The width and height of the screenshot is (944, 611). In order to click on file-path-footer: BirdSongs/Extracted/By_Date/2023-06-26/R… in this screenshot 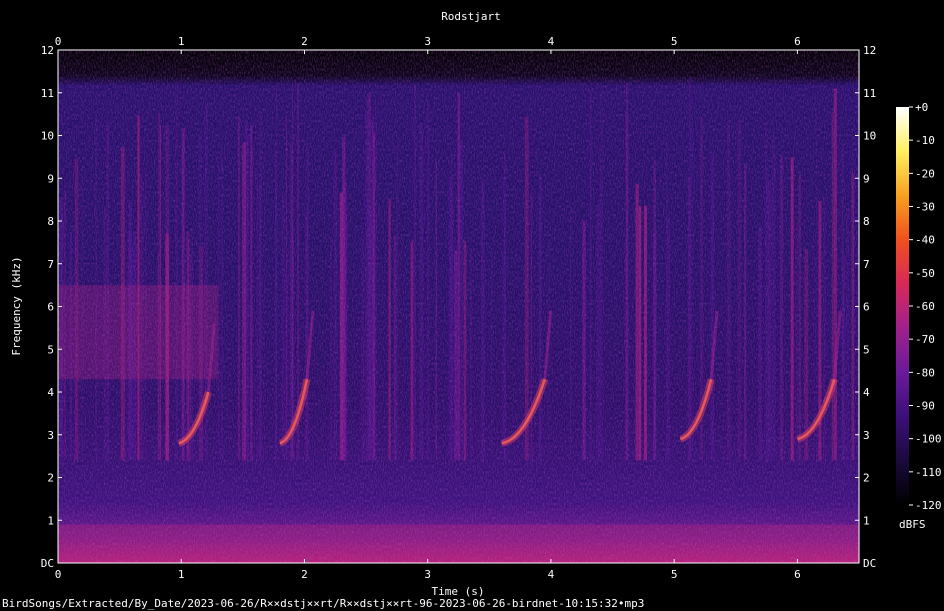, I will do `click(323, 603)`.